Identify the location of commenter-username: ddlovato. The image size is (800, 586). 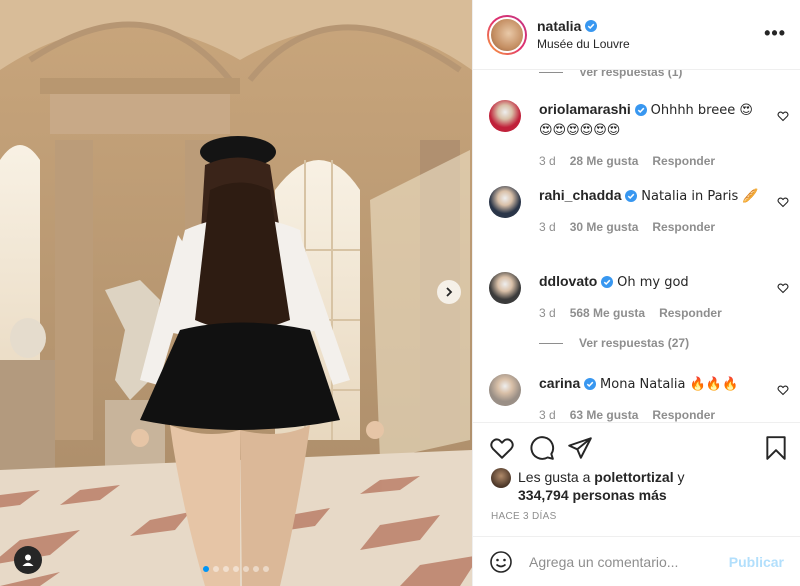
(568, 281).